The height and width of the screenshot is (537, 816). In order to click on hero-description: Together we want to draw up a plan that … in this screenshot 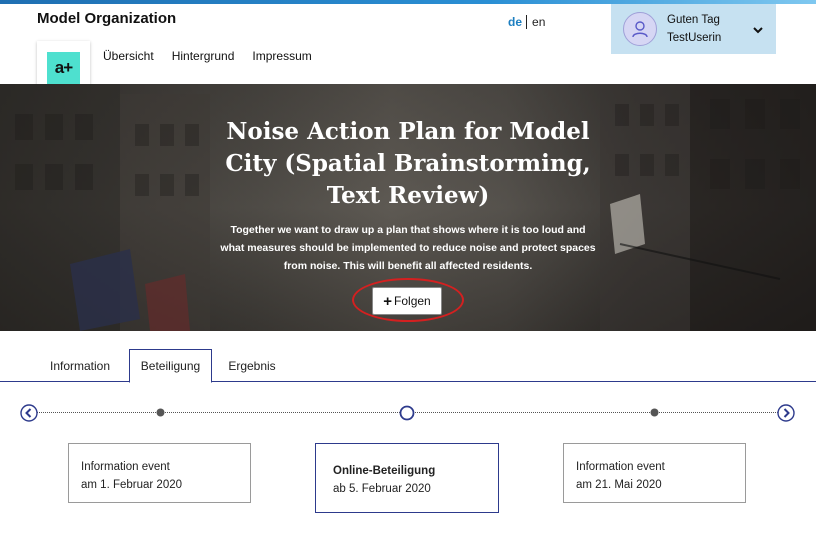, I will do `click(408, 248)`.